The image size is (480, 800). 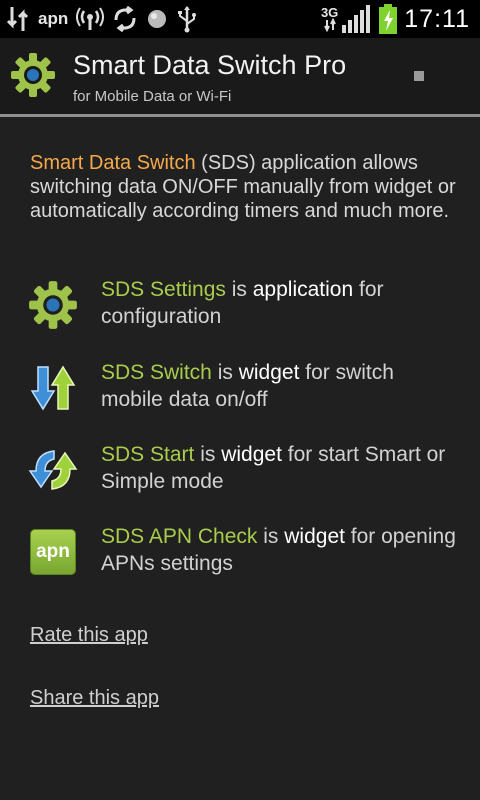 What do you see at coordinates (179, 536) in the screenshot?
I see `feature-name: SDS APN Check` at bounding box center [179, 536].